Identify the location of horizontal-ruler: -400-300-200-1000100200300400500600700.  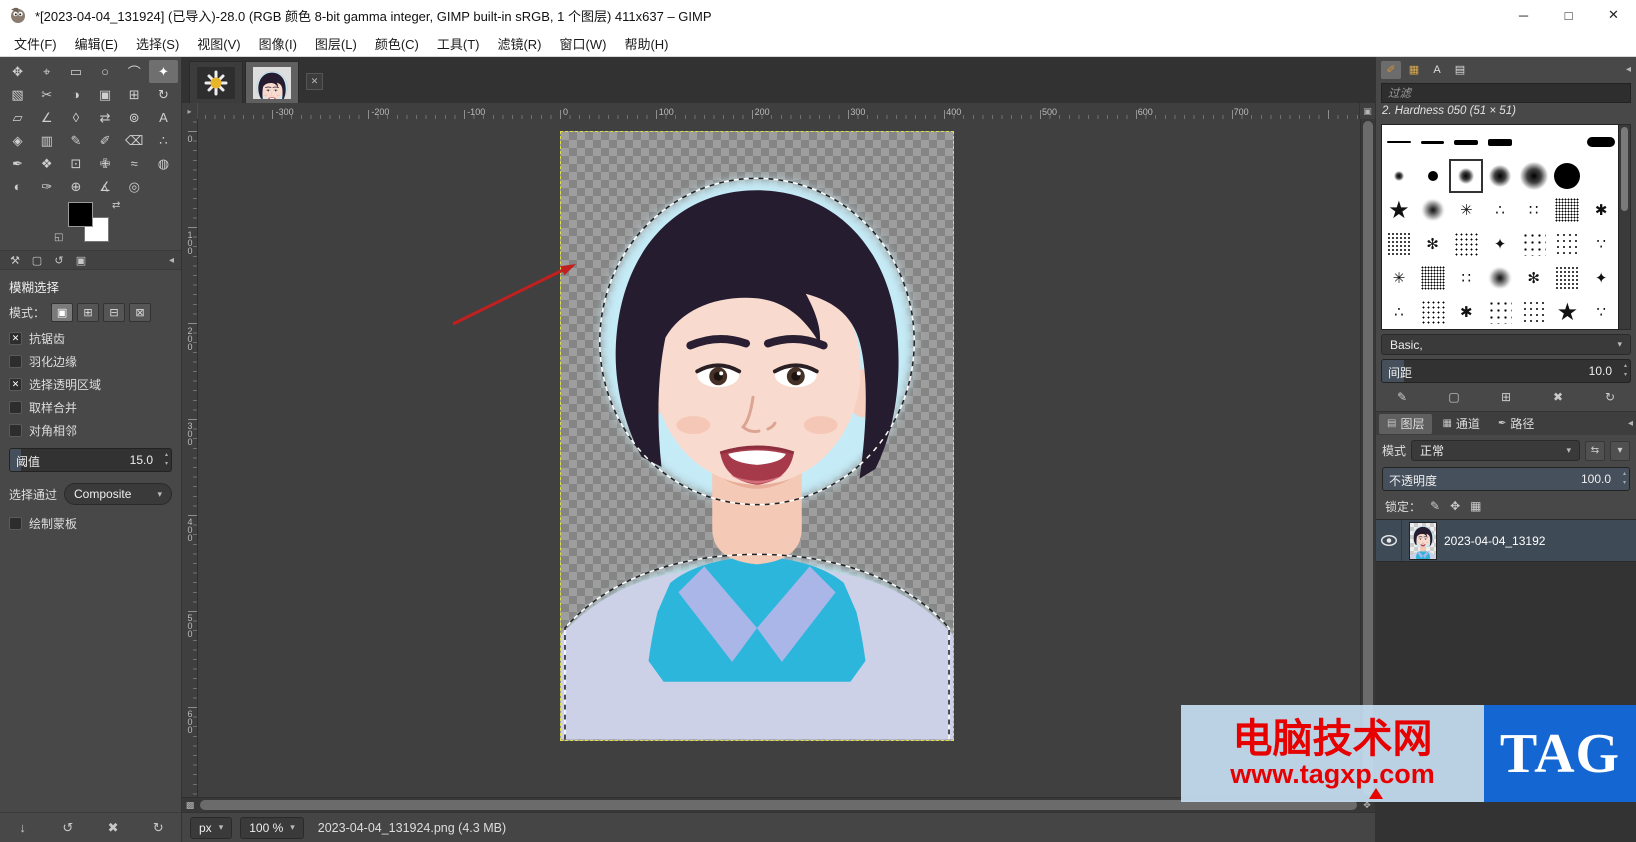
(778, 111).